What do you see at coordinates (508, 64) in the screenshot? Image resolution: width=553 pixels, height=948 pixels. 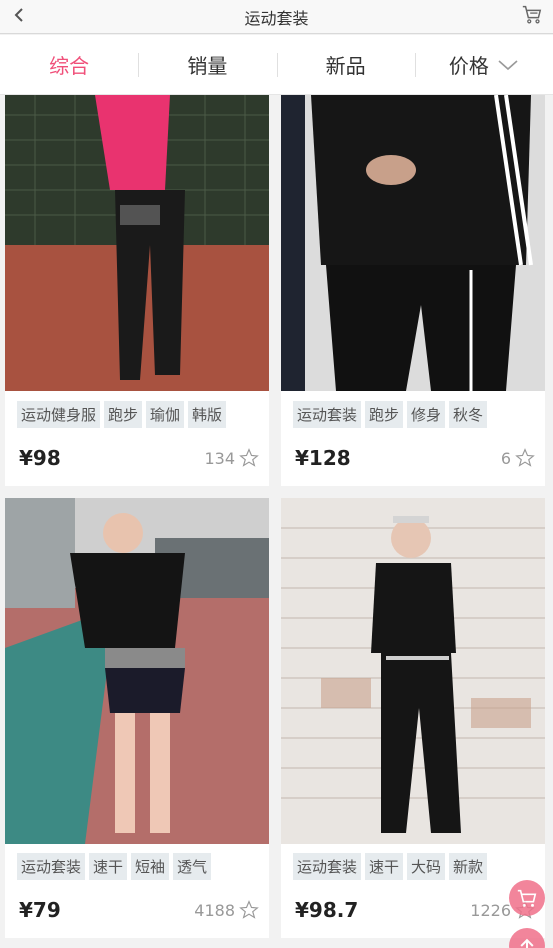 I see `chevron-down-icon` at bounding box center [508, 64].